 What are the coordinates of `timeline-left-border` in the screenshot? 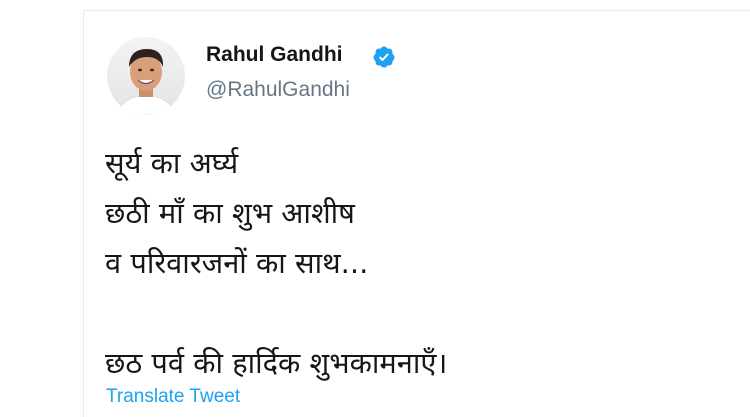 It's located at (83, 213).